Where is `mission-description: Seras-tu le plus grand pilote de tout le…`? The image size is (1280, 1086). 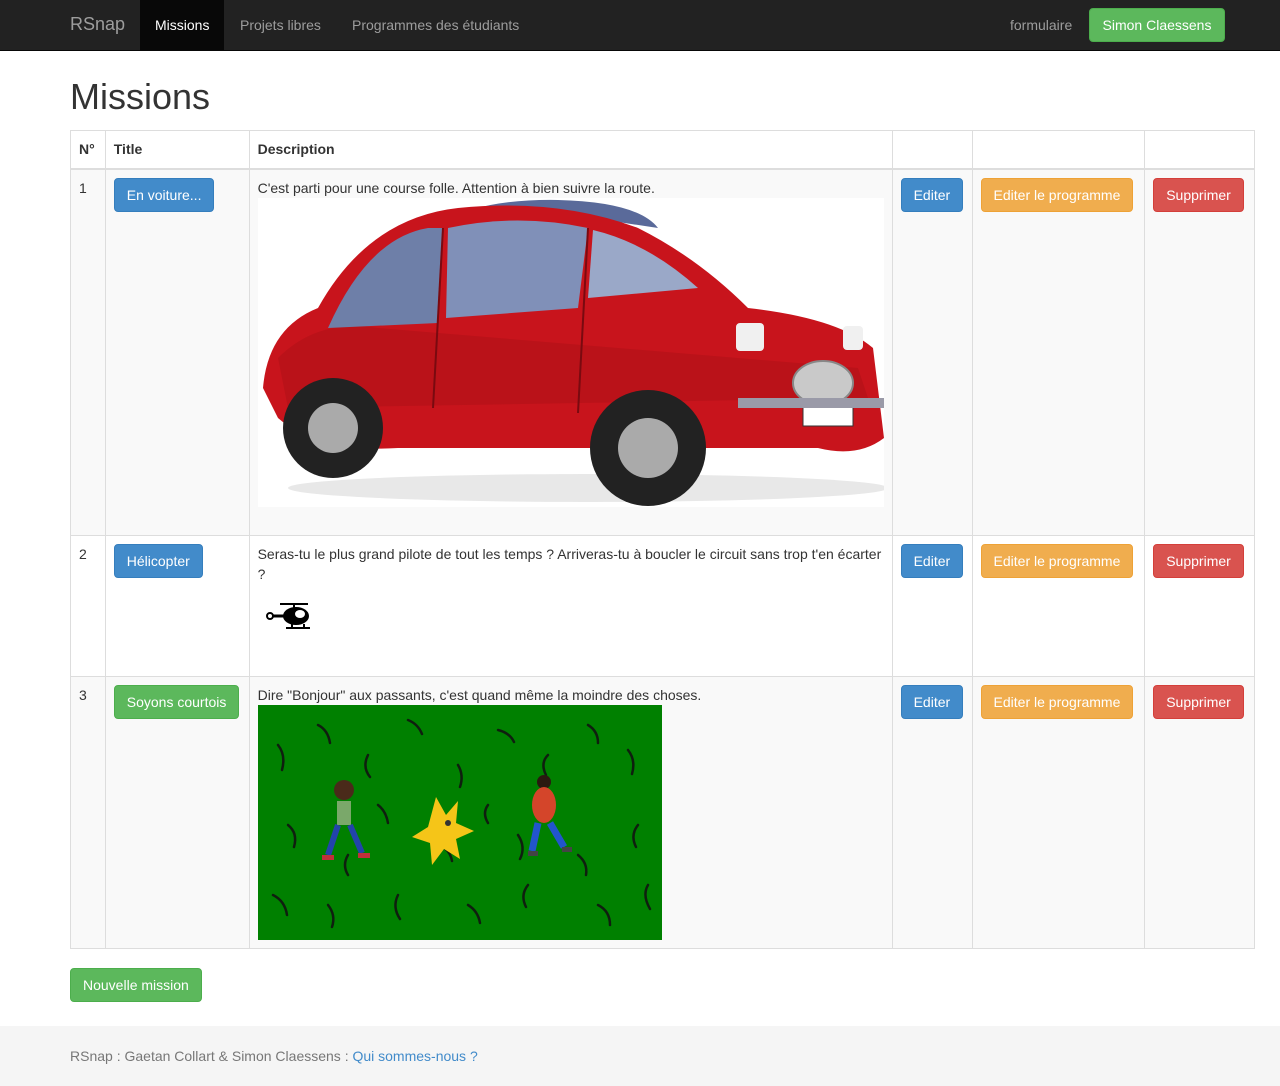
mission-description: Seras-tu le plus grand pilote de tout le… is located at coordinates (569, 564).